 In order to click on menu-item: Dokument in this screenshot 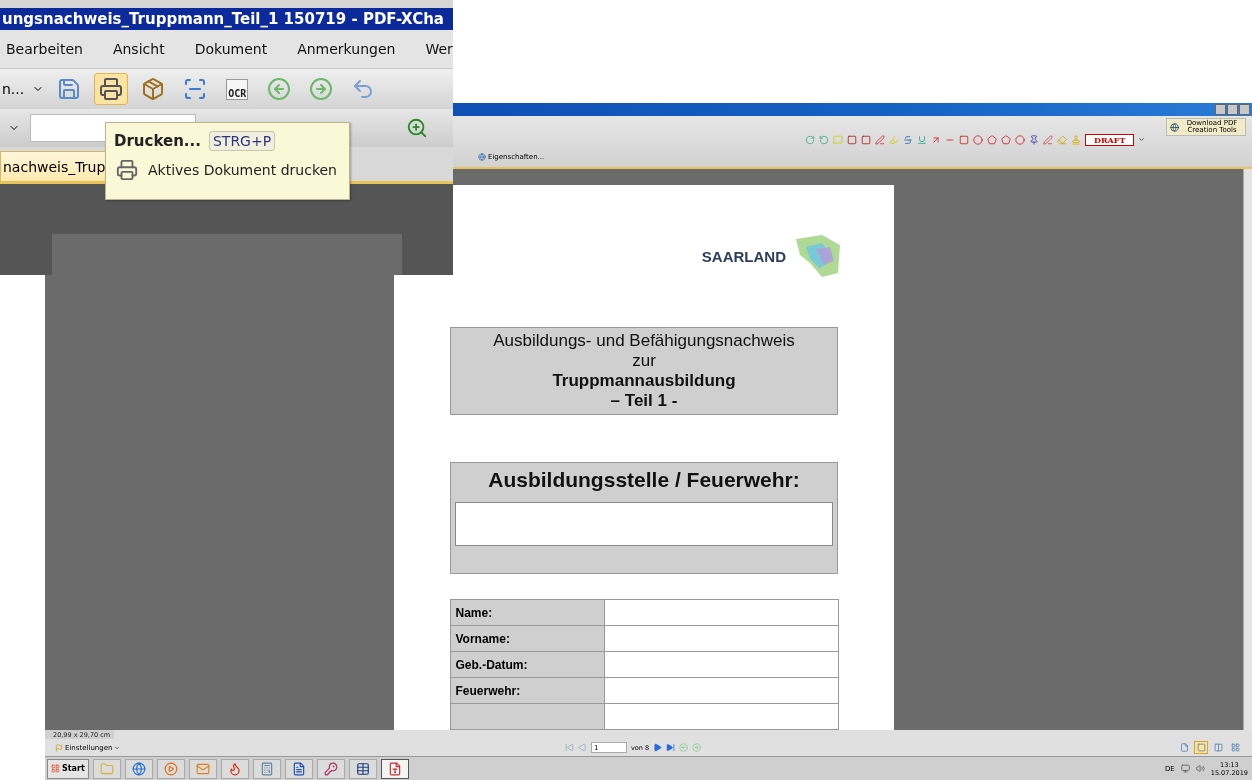, I will do `click(231, 49)`.